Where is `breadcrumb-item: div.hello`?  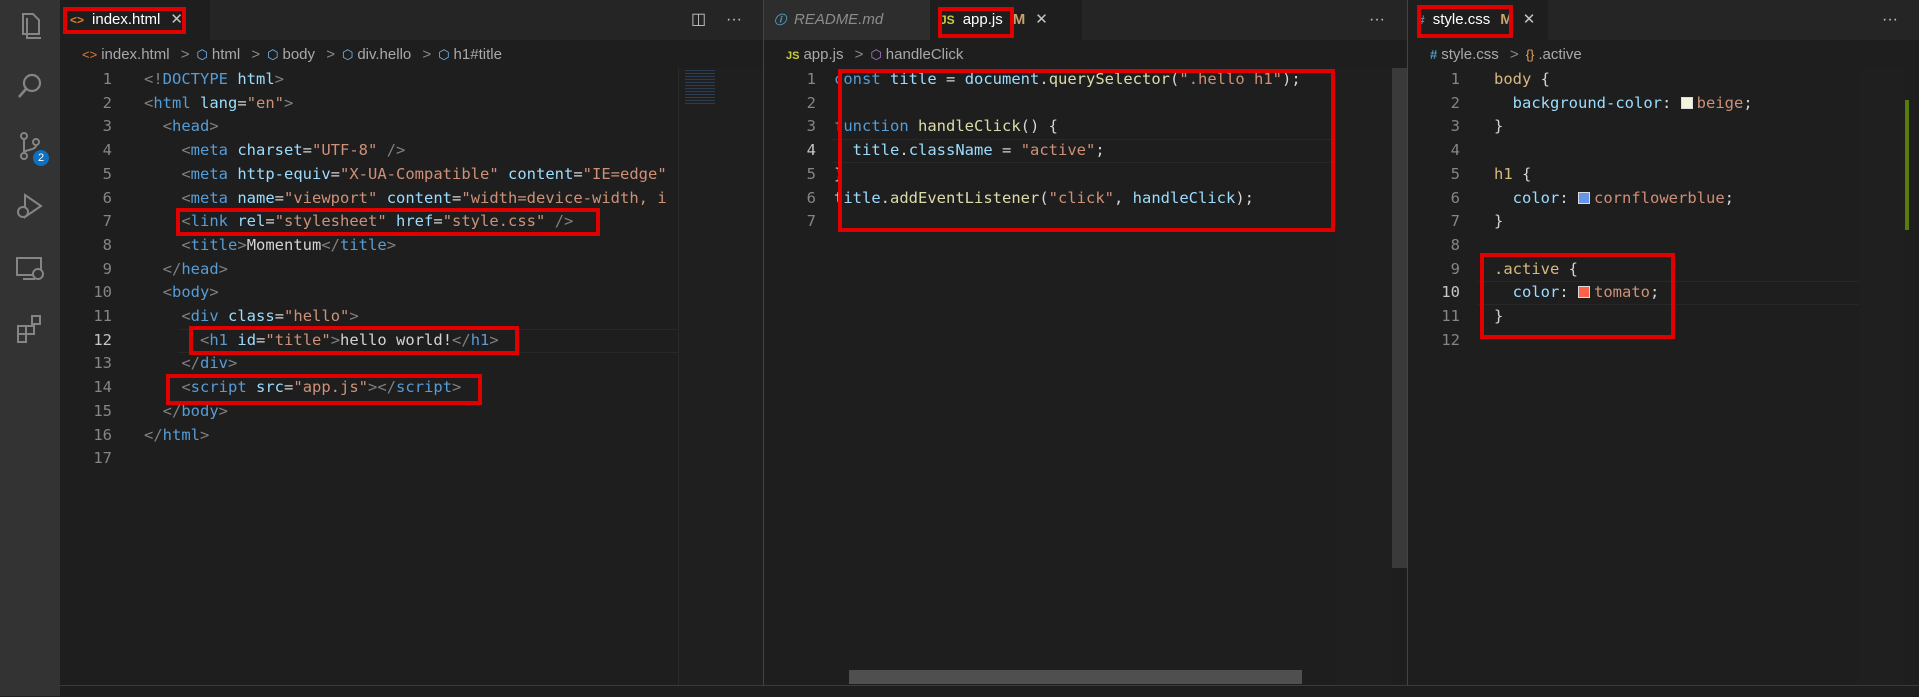 breadcrumb-item: div.hello is located at coordinates (384, 54).